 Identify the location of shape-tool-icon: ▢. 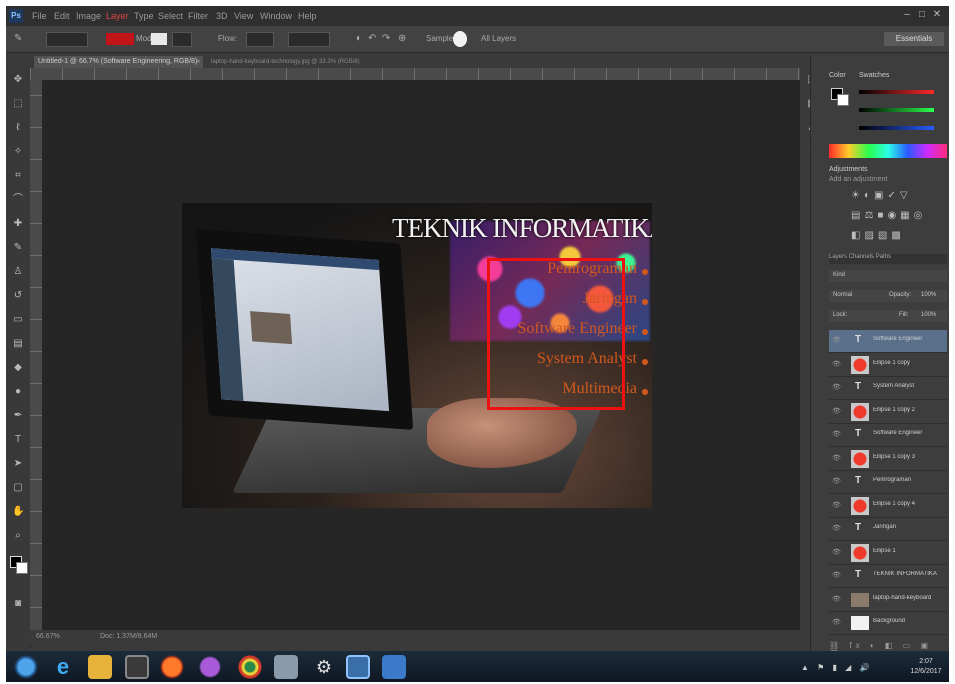
(18, 488).